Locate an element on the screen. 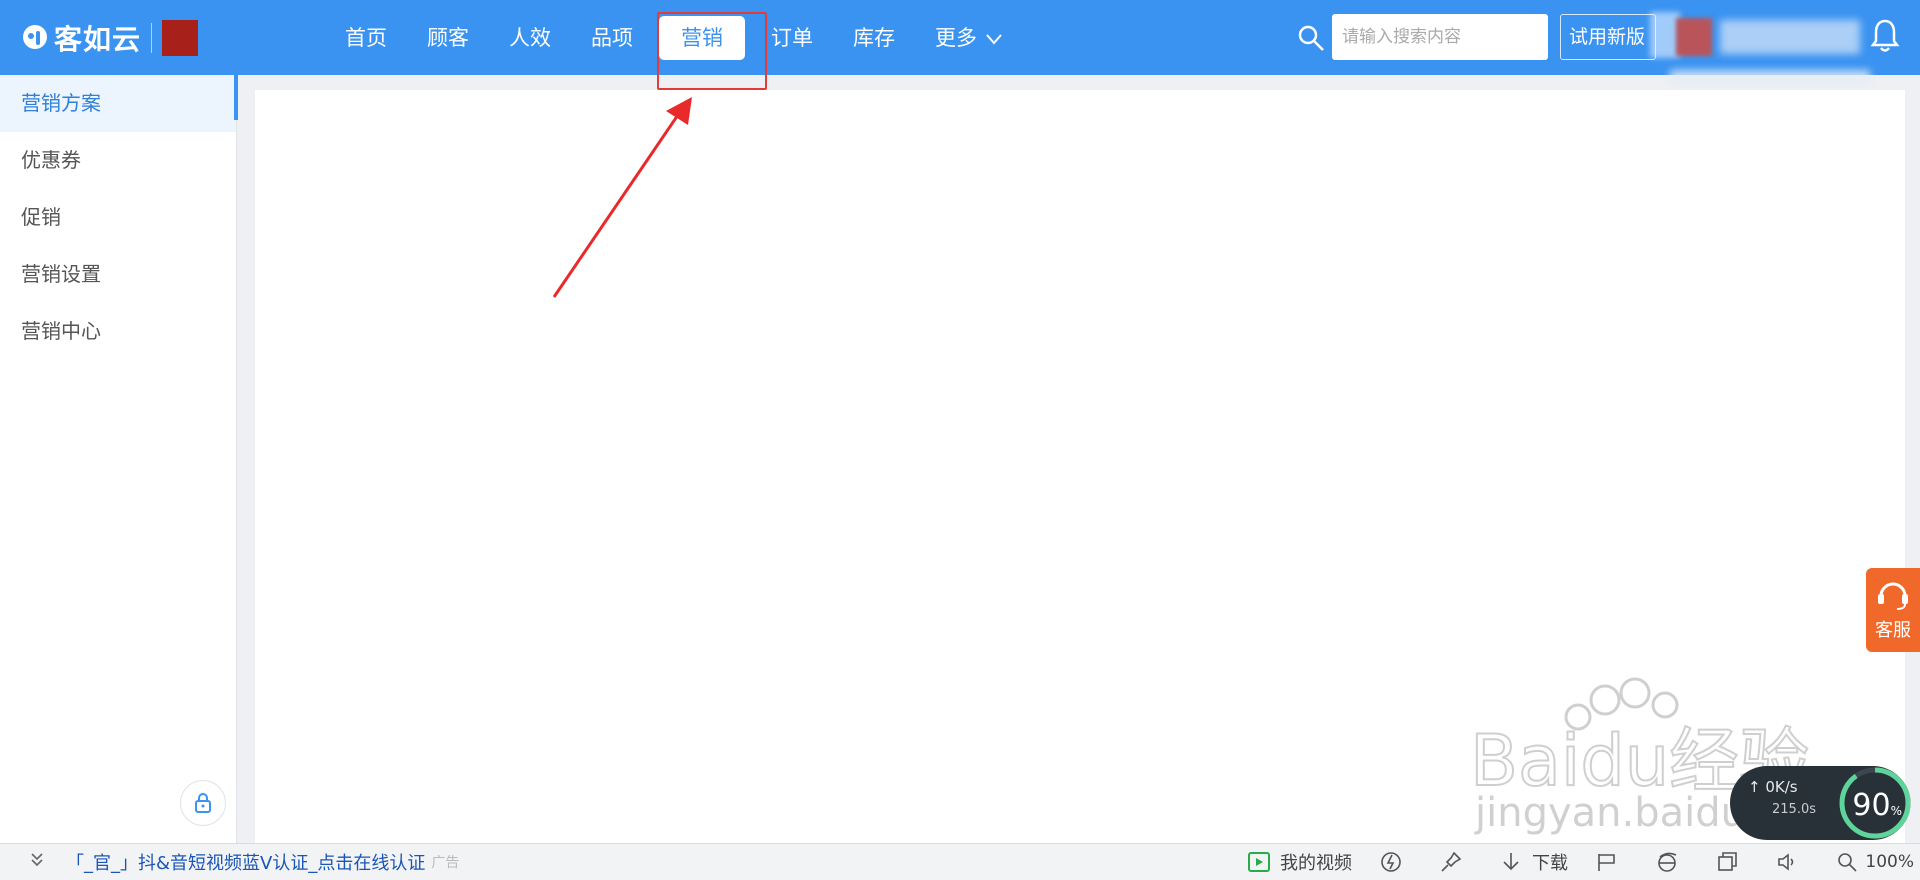  sidebar-lock-button is located at coordinates (203, 803).